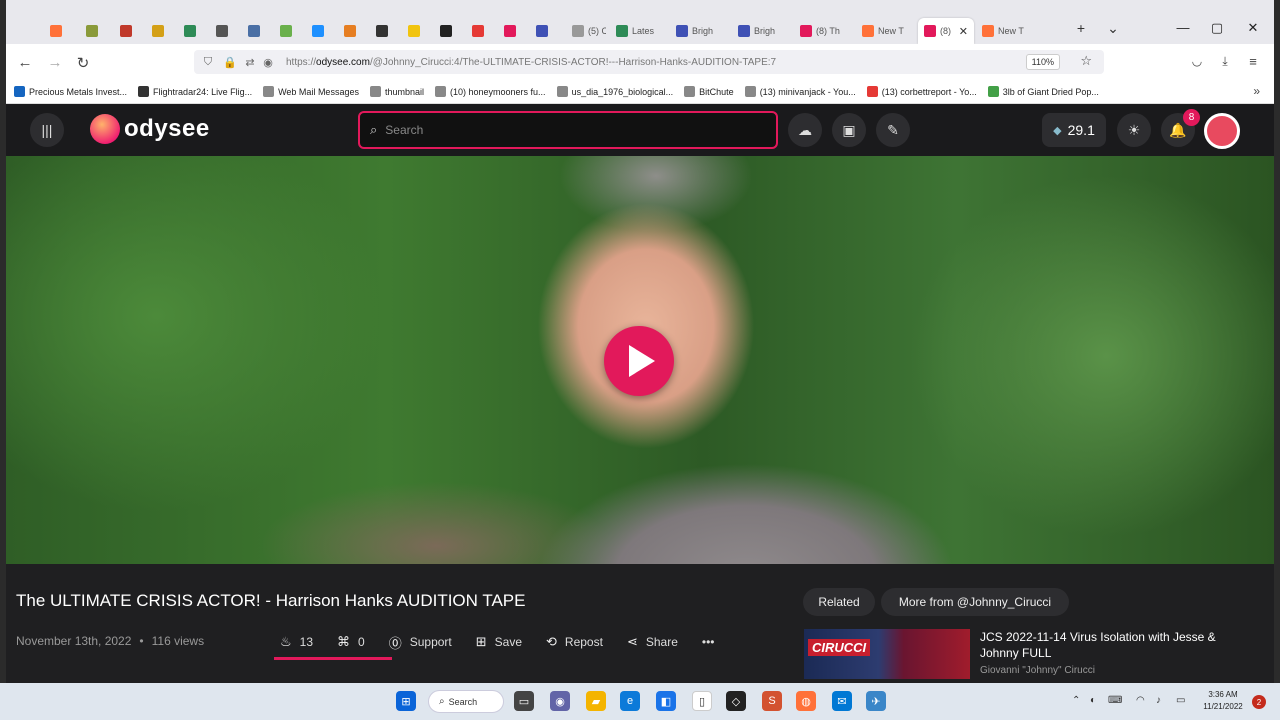 Image resolution: width=1280 pixels, height=720 pixels. What do you see at coordinates (351, 642) in the screenshot?
I see `slime-button: ⌘ 0` at bounding box center [351, 642].